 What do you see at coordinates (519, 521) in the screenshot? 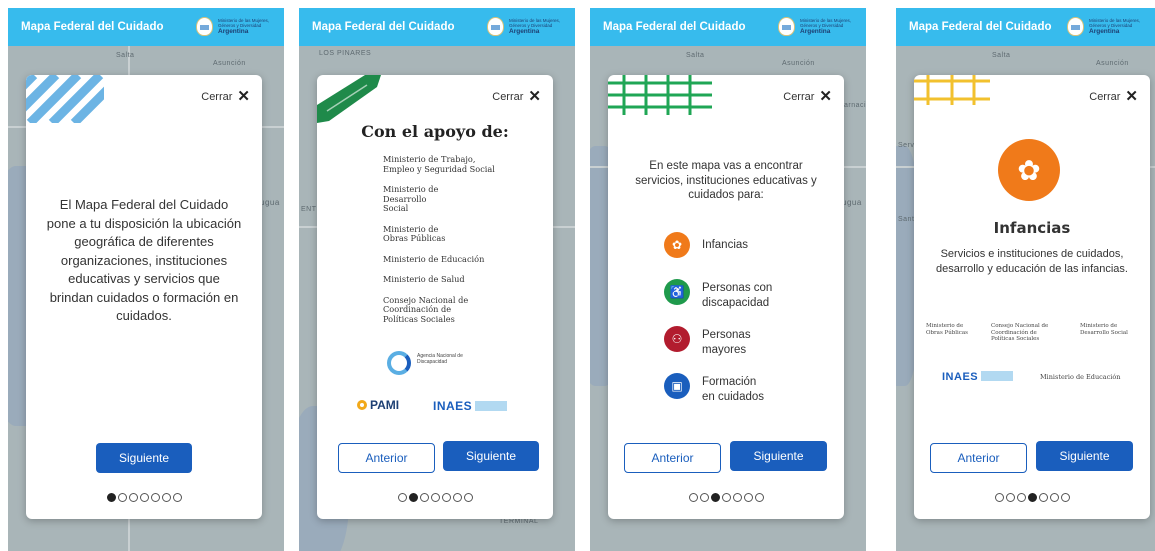
I see `map-label: TERMINAL` at bounding box center [519, 521].